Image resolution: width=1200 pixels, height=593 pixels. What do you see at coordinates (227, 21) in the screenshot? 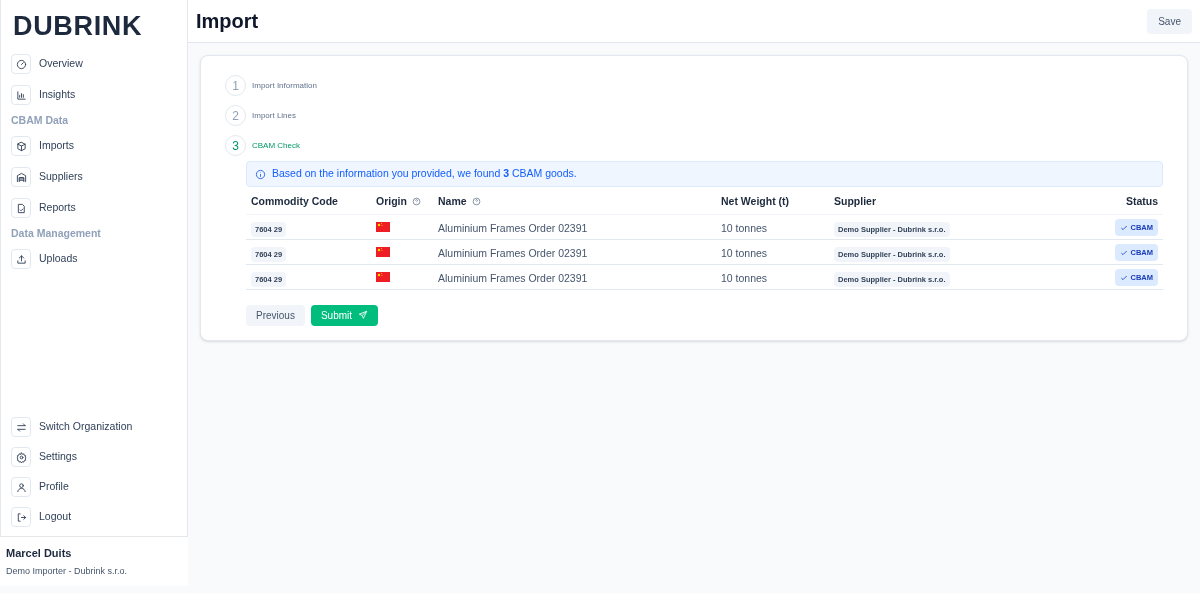
I see `page-title: Import` at bounding box center [227, 21].